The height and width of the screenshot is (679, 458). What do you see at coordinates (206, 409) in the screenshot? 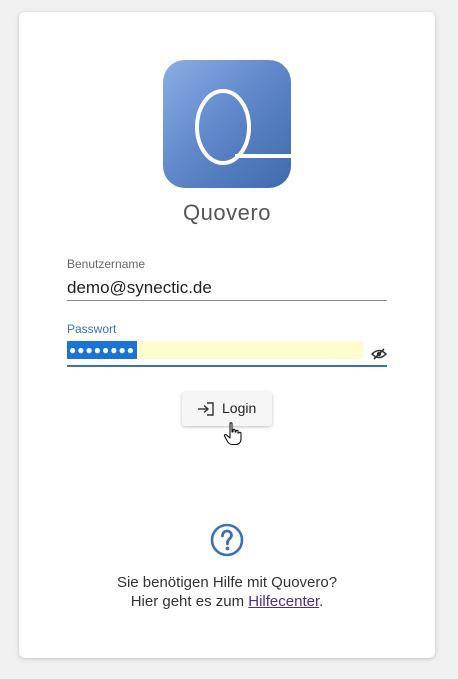
I see `login-arrow-icon` at bounding box center [206, 409].